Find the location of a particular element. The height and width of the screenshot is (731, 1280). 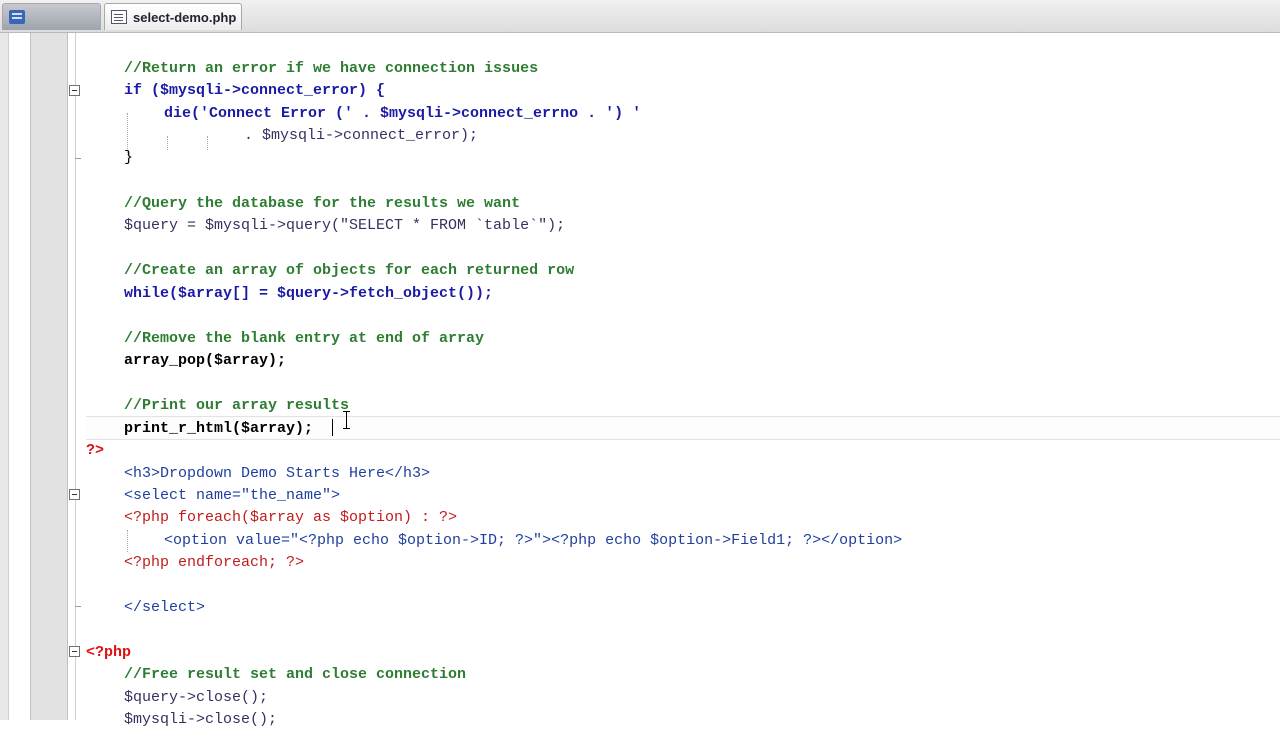

database-icon is located at coordinates (17, 17).